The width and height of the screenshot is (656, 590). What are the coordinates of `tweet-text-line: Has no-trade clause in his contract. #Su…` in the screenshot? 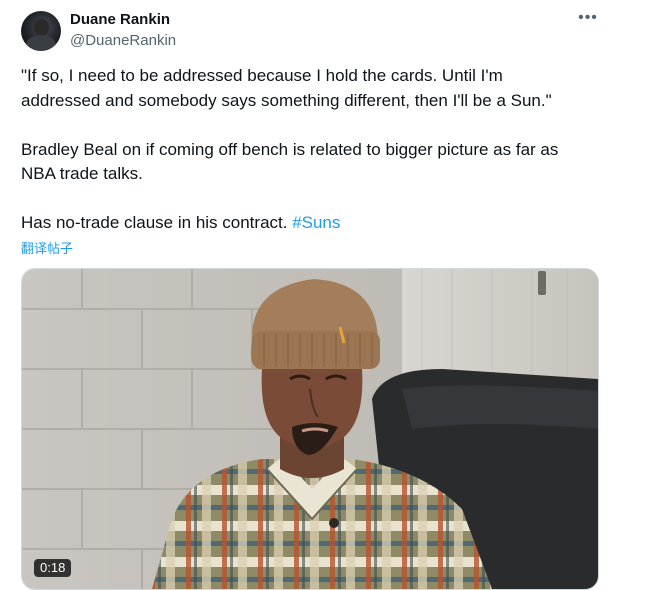 It's located at (321, 223).